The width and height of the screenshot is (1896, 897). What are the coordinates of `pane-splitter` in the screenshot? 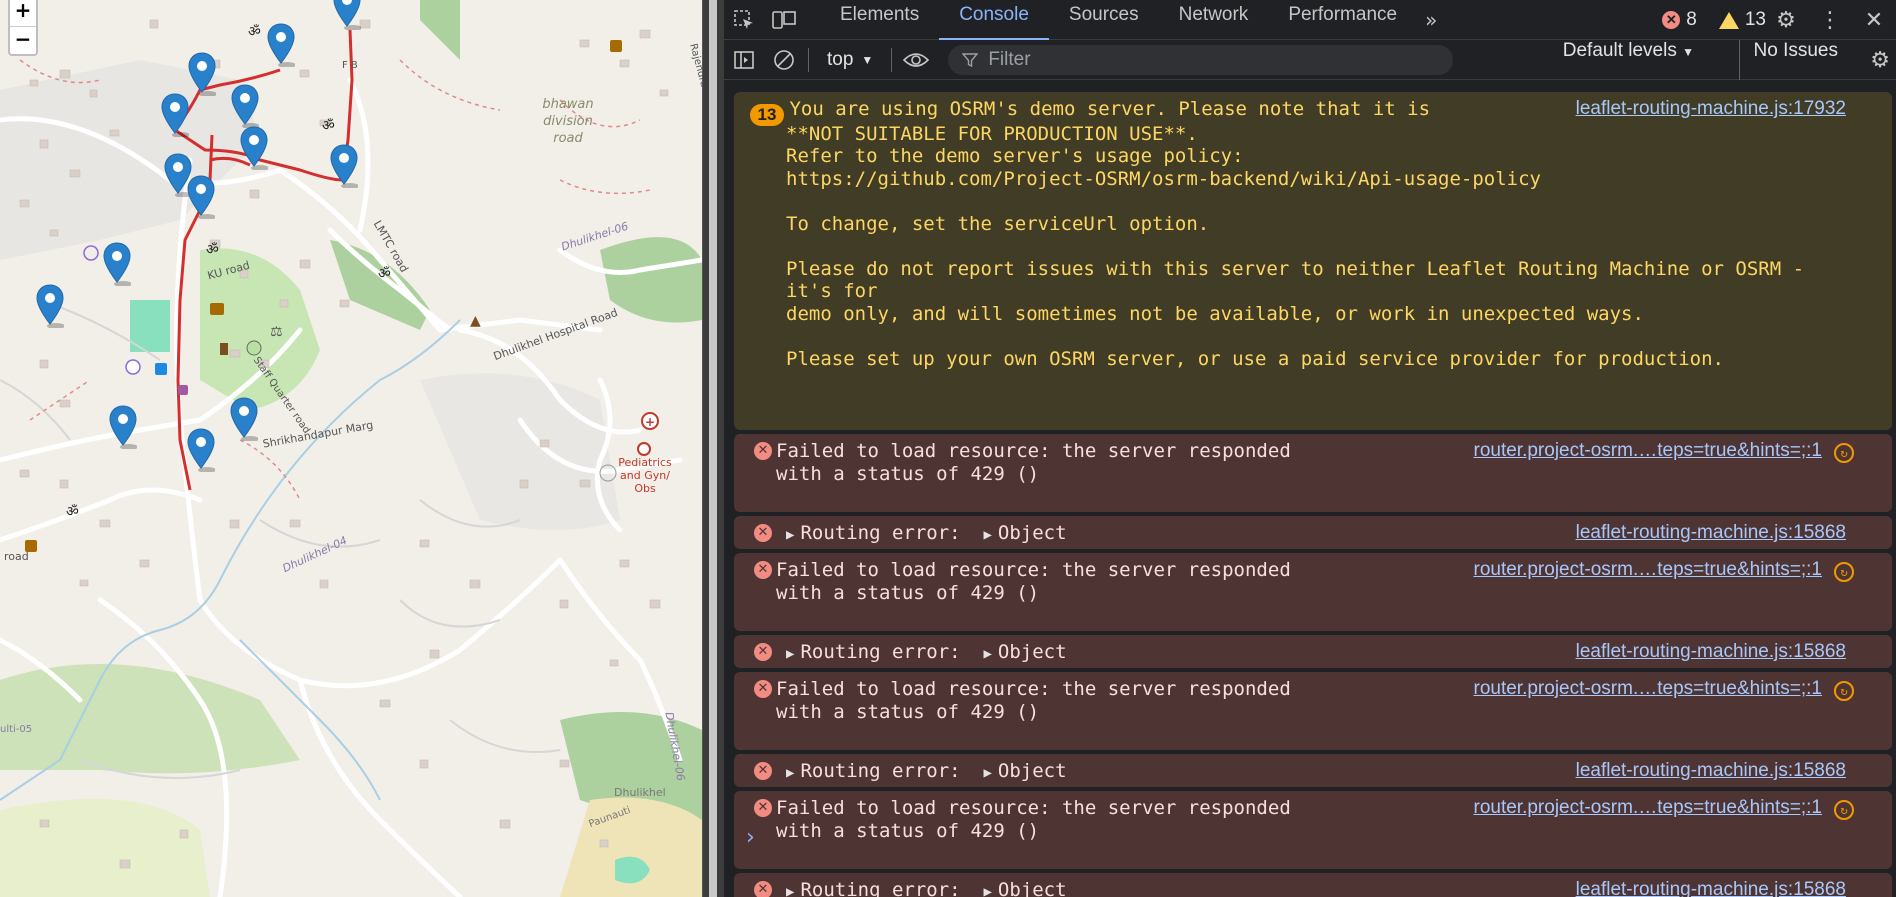 It's located at (713, 448).